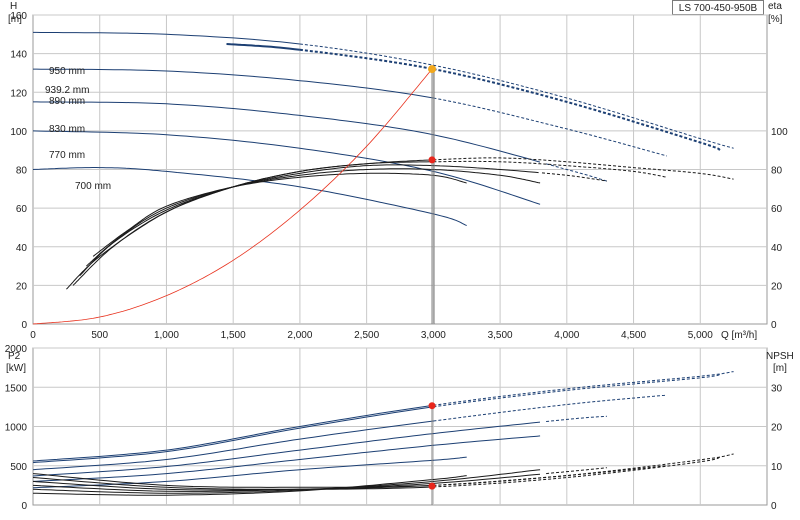 The width and height of the screenshot is (800, 520). I want to click on npsh-tick-label: 30, so click(777, 388).